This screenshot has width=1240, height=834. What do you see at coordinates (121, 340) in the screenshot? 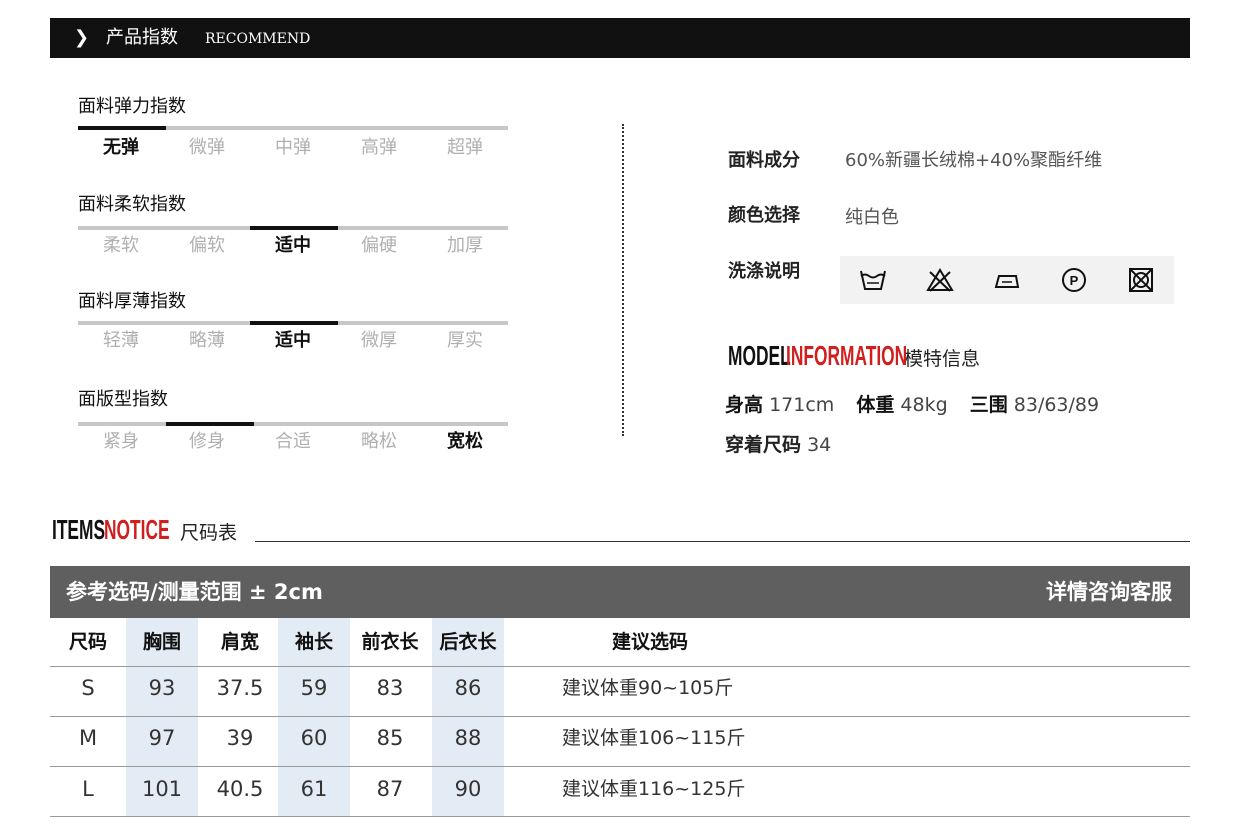
I see `index-option: 轻薄` at bounding box center [121, 340].